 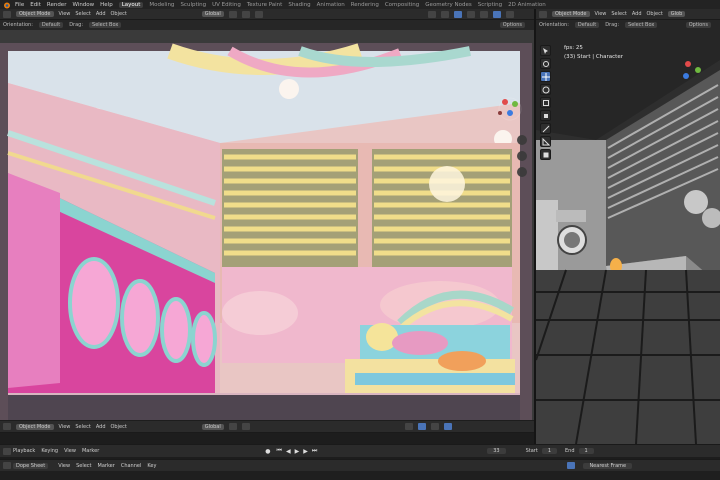 I want to click on scale-tool, so click(x=545, y=102).